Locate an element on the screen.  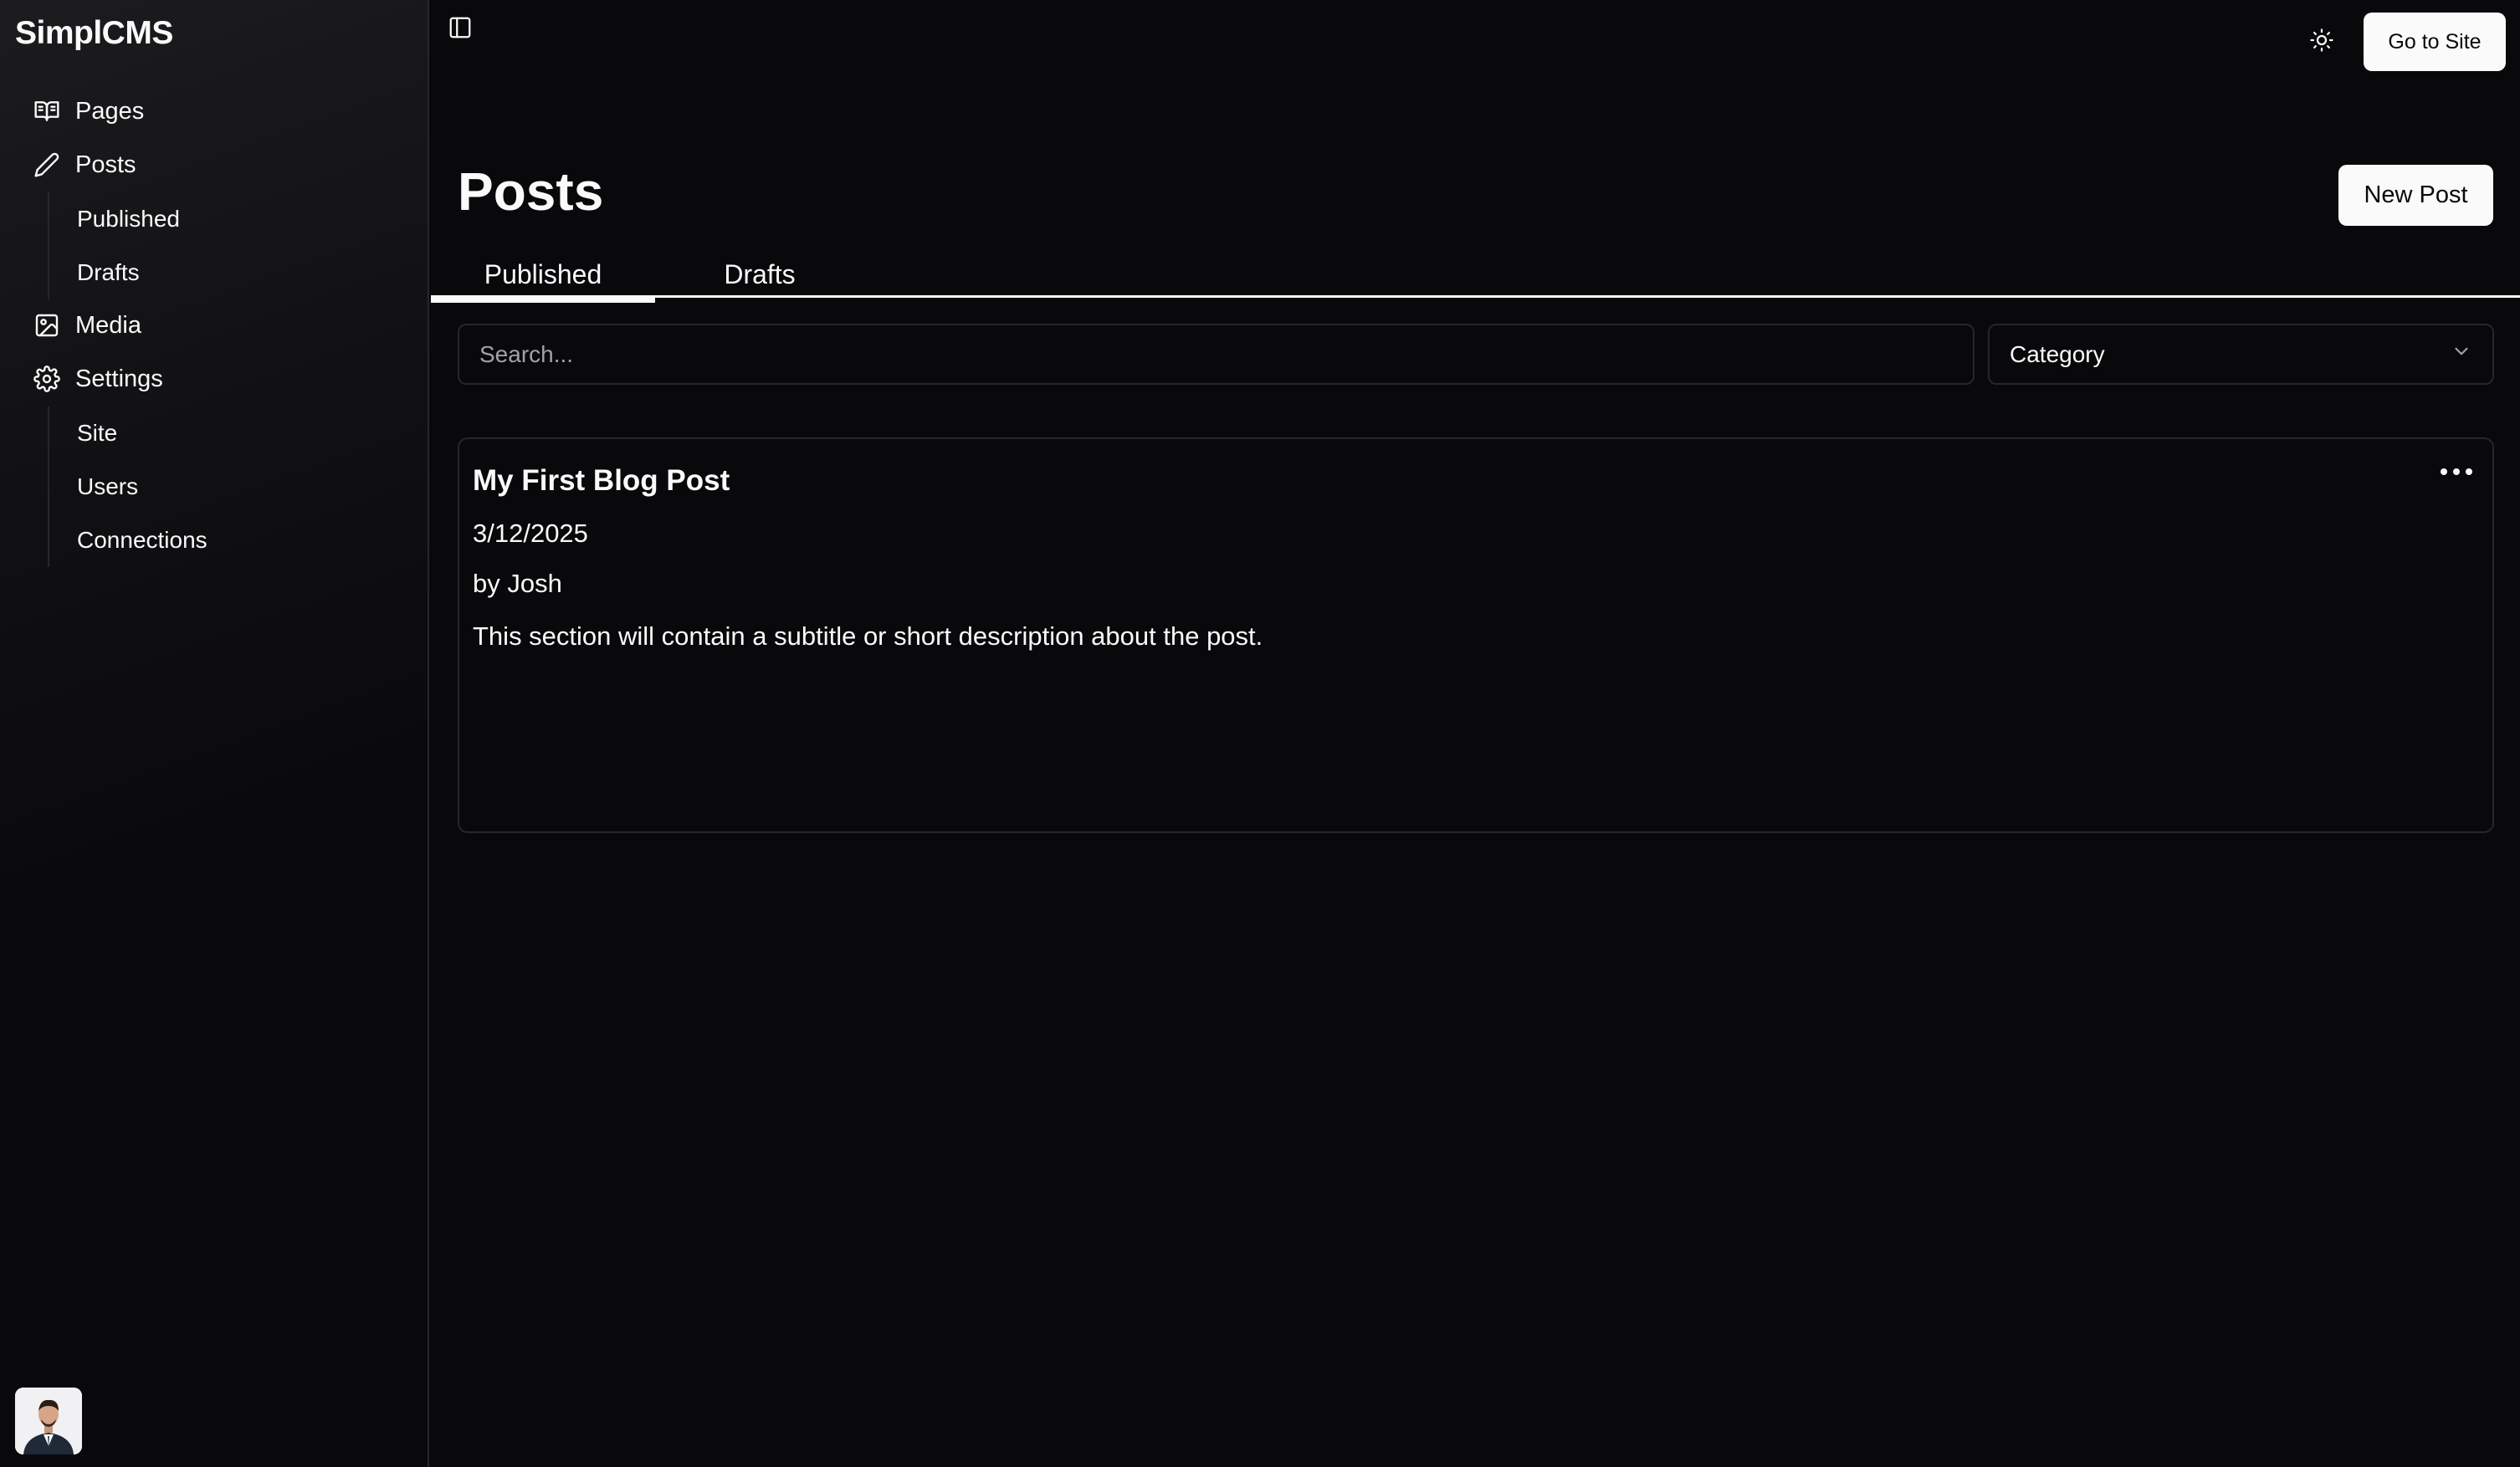
settings-submenu: Site Users Connections is located at coordinates (127, 486).